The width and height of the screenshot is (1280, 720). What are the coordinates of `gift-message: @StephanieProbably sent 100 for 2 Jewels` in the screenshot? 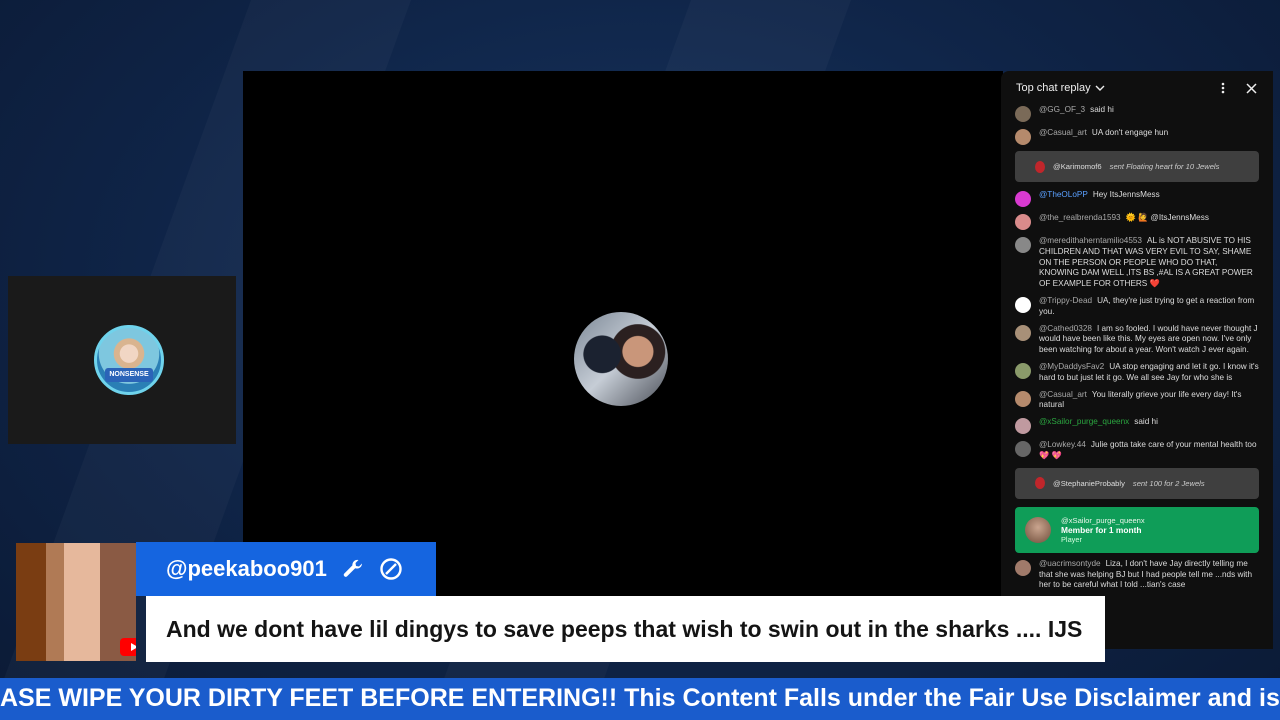 It's located at (1137, 483).